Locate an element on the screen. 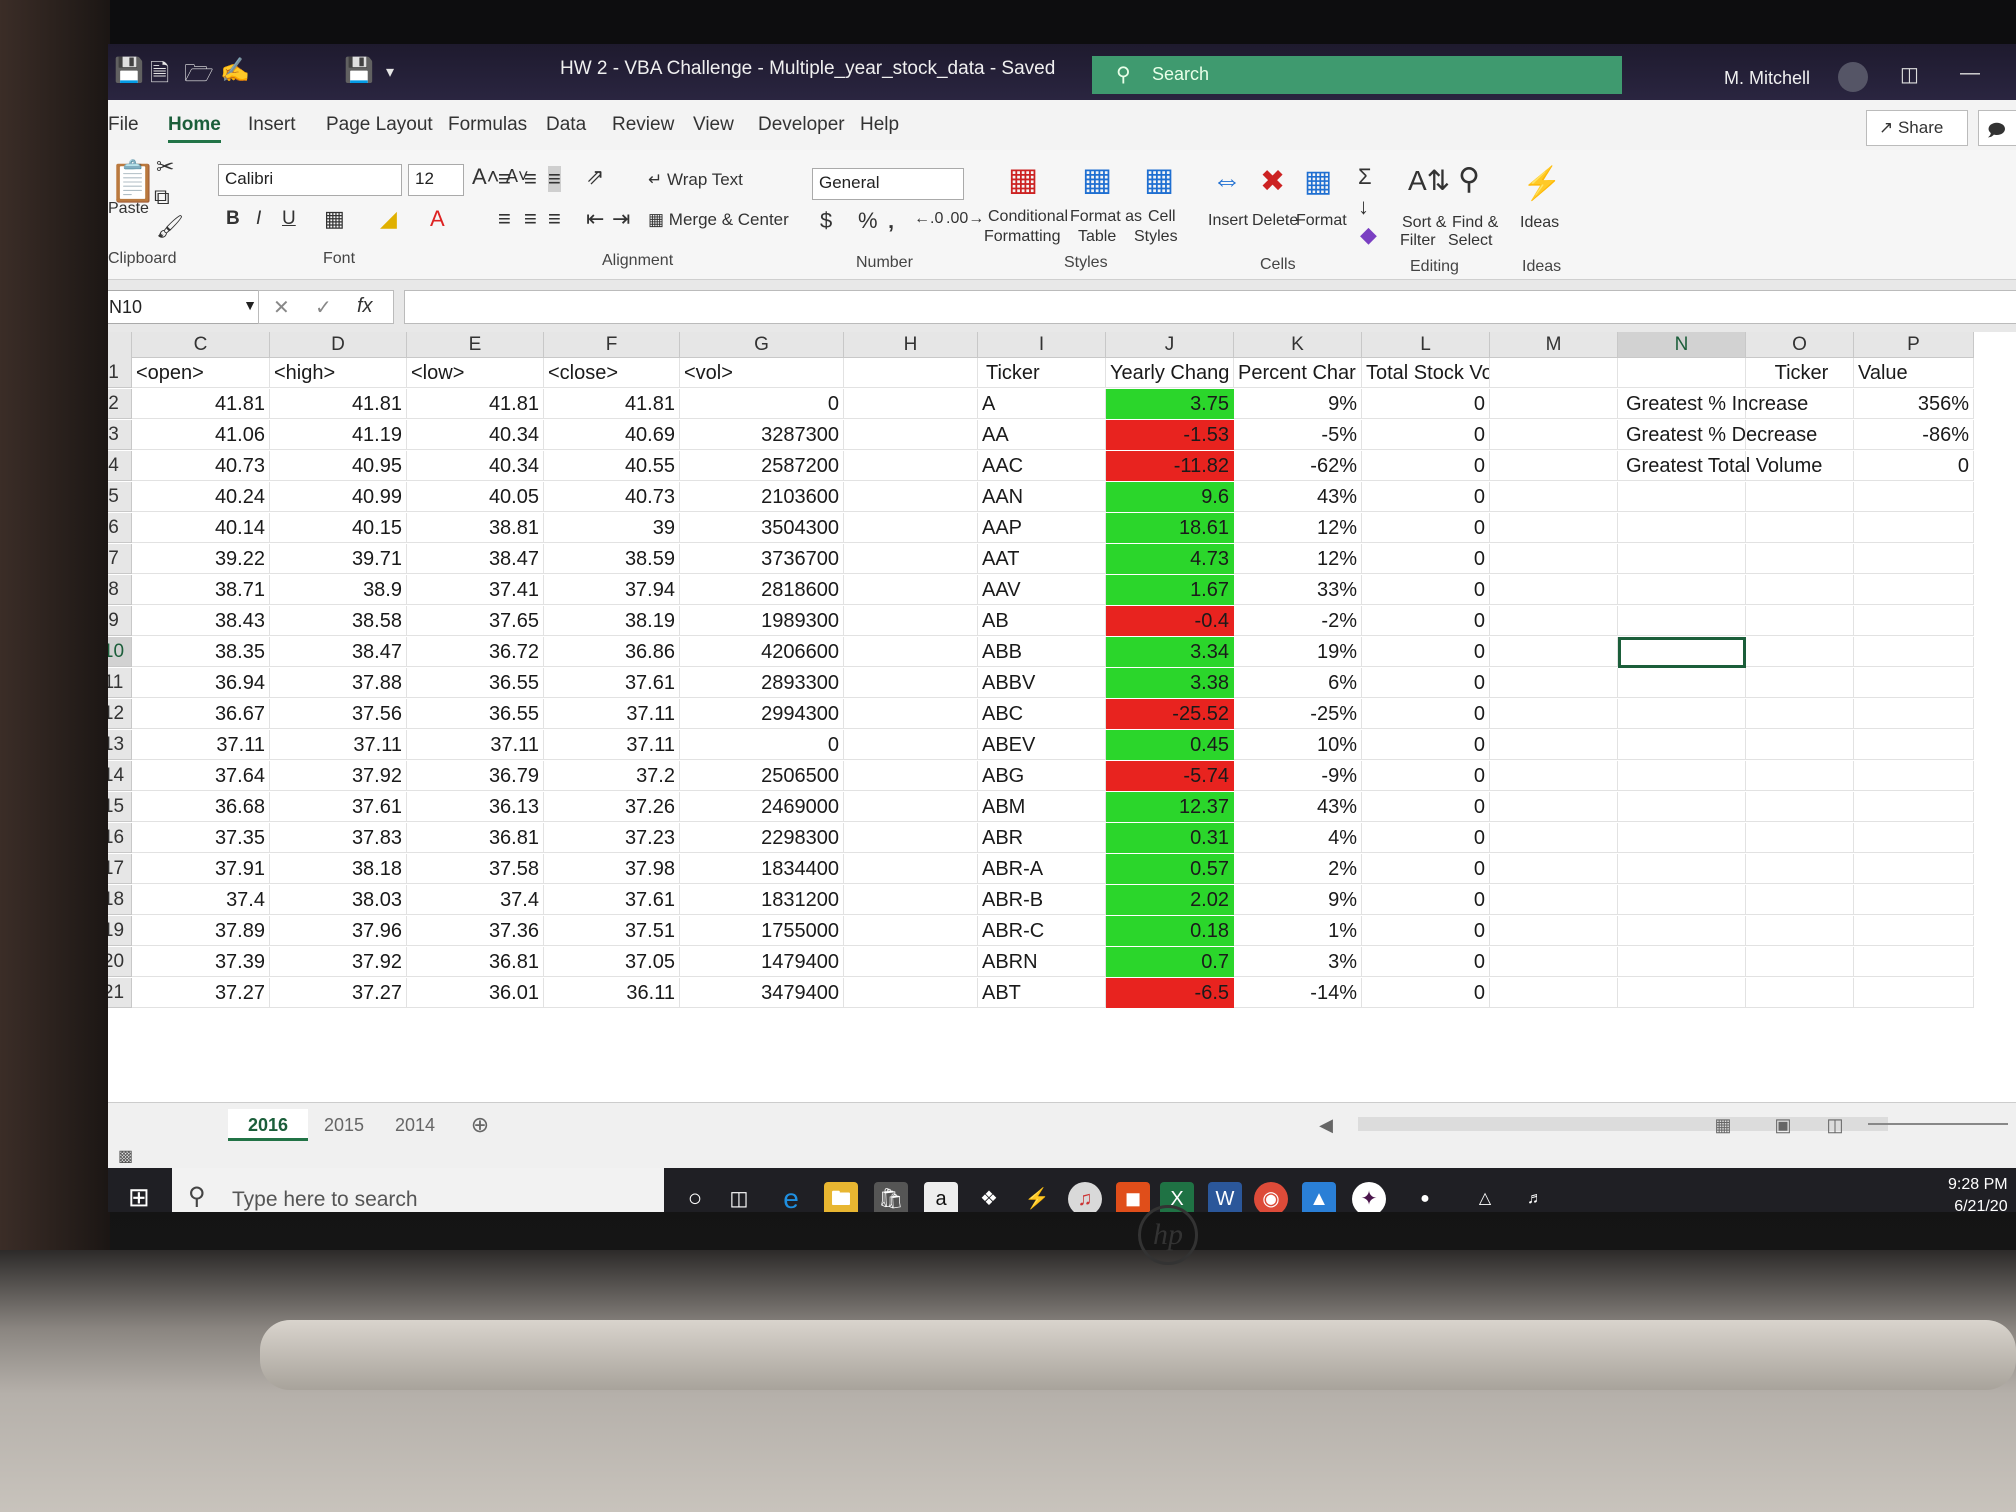 This screenshot has width=2016, height=1512. cell-ticker: AAC is located at coordinates (1042, 466).